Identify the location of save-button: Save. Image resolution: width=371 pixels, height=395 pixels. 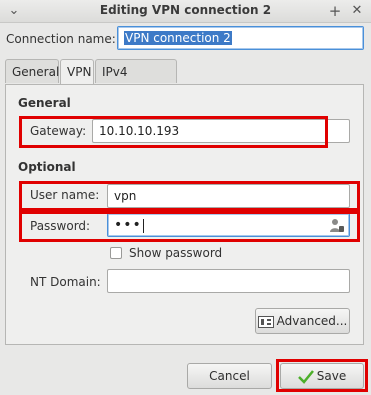
(322, 376).